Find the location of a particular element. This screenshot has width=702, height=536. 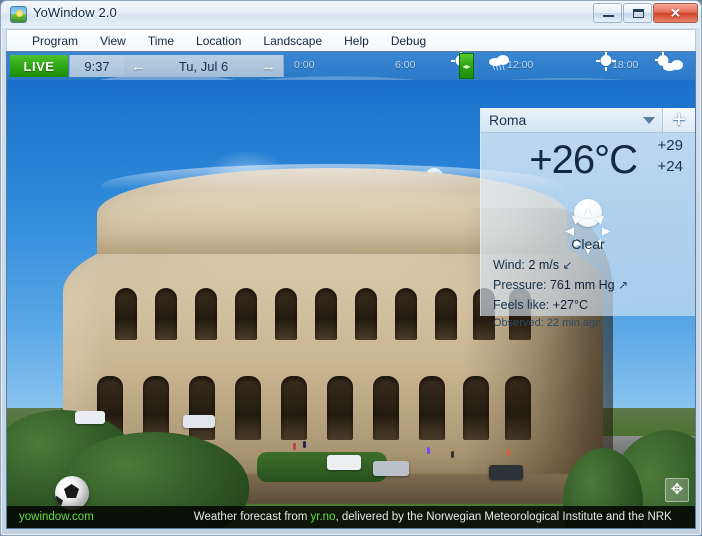

icon-sun-shape is located at coordinates (19, 13).